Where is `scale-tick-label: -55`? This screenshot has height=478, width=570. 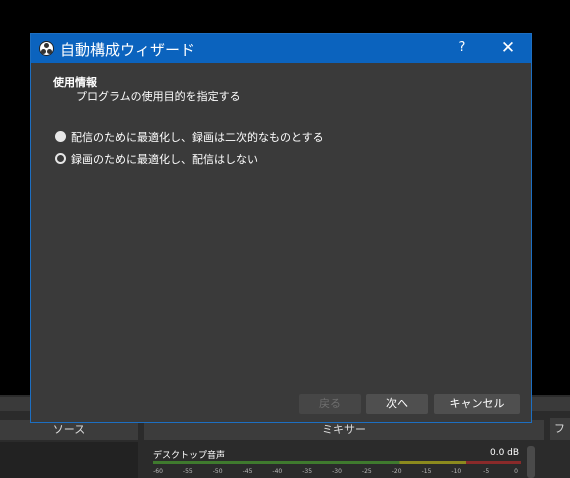
scale-tick-label: -55 is located at coordinates (187, 471).